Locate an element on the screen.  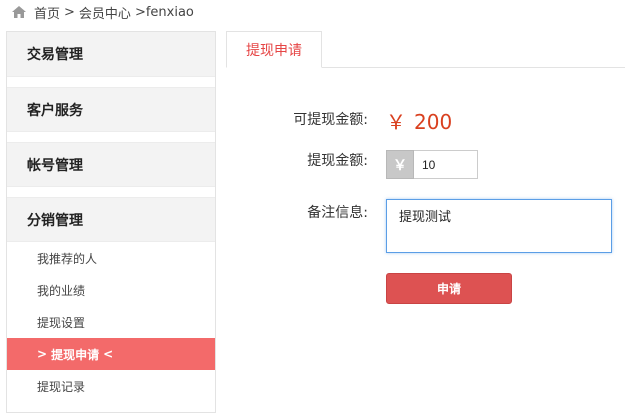
sidebar-item-performance: 我的业绩 is located at coordinates (111, 290).